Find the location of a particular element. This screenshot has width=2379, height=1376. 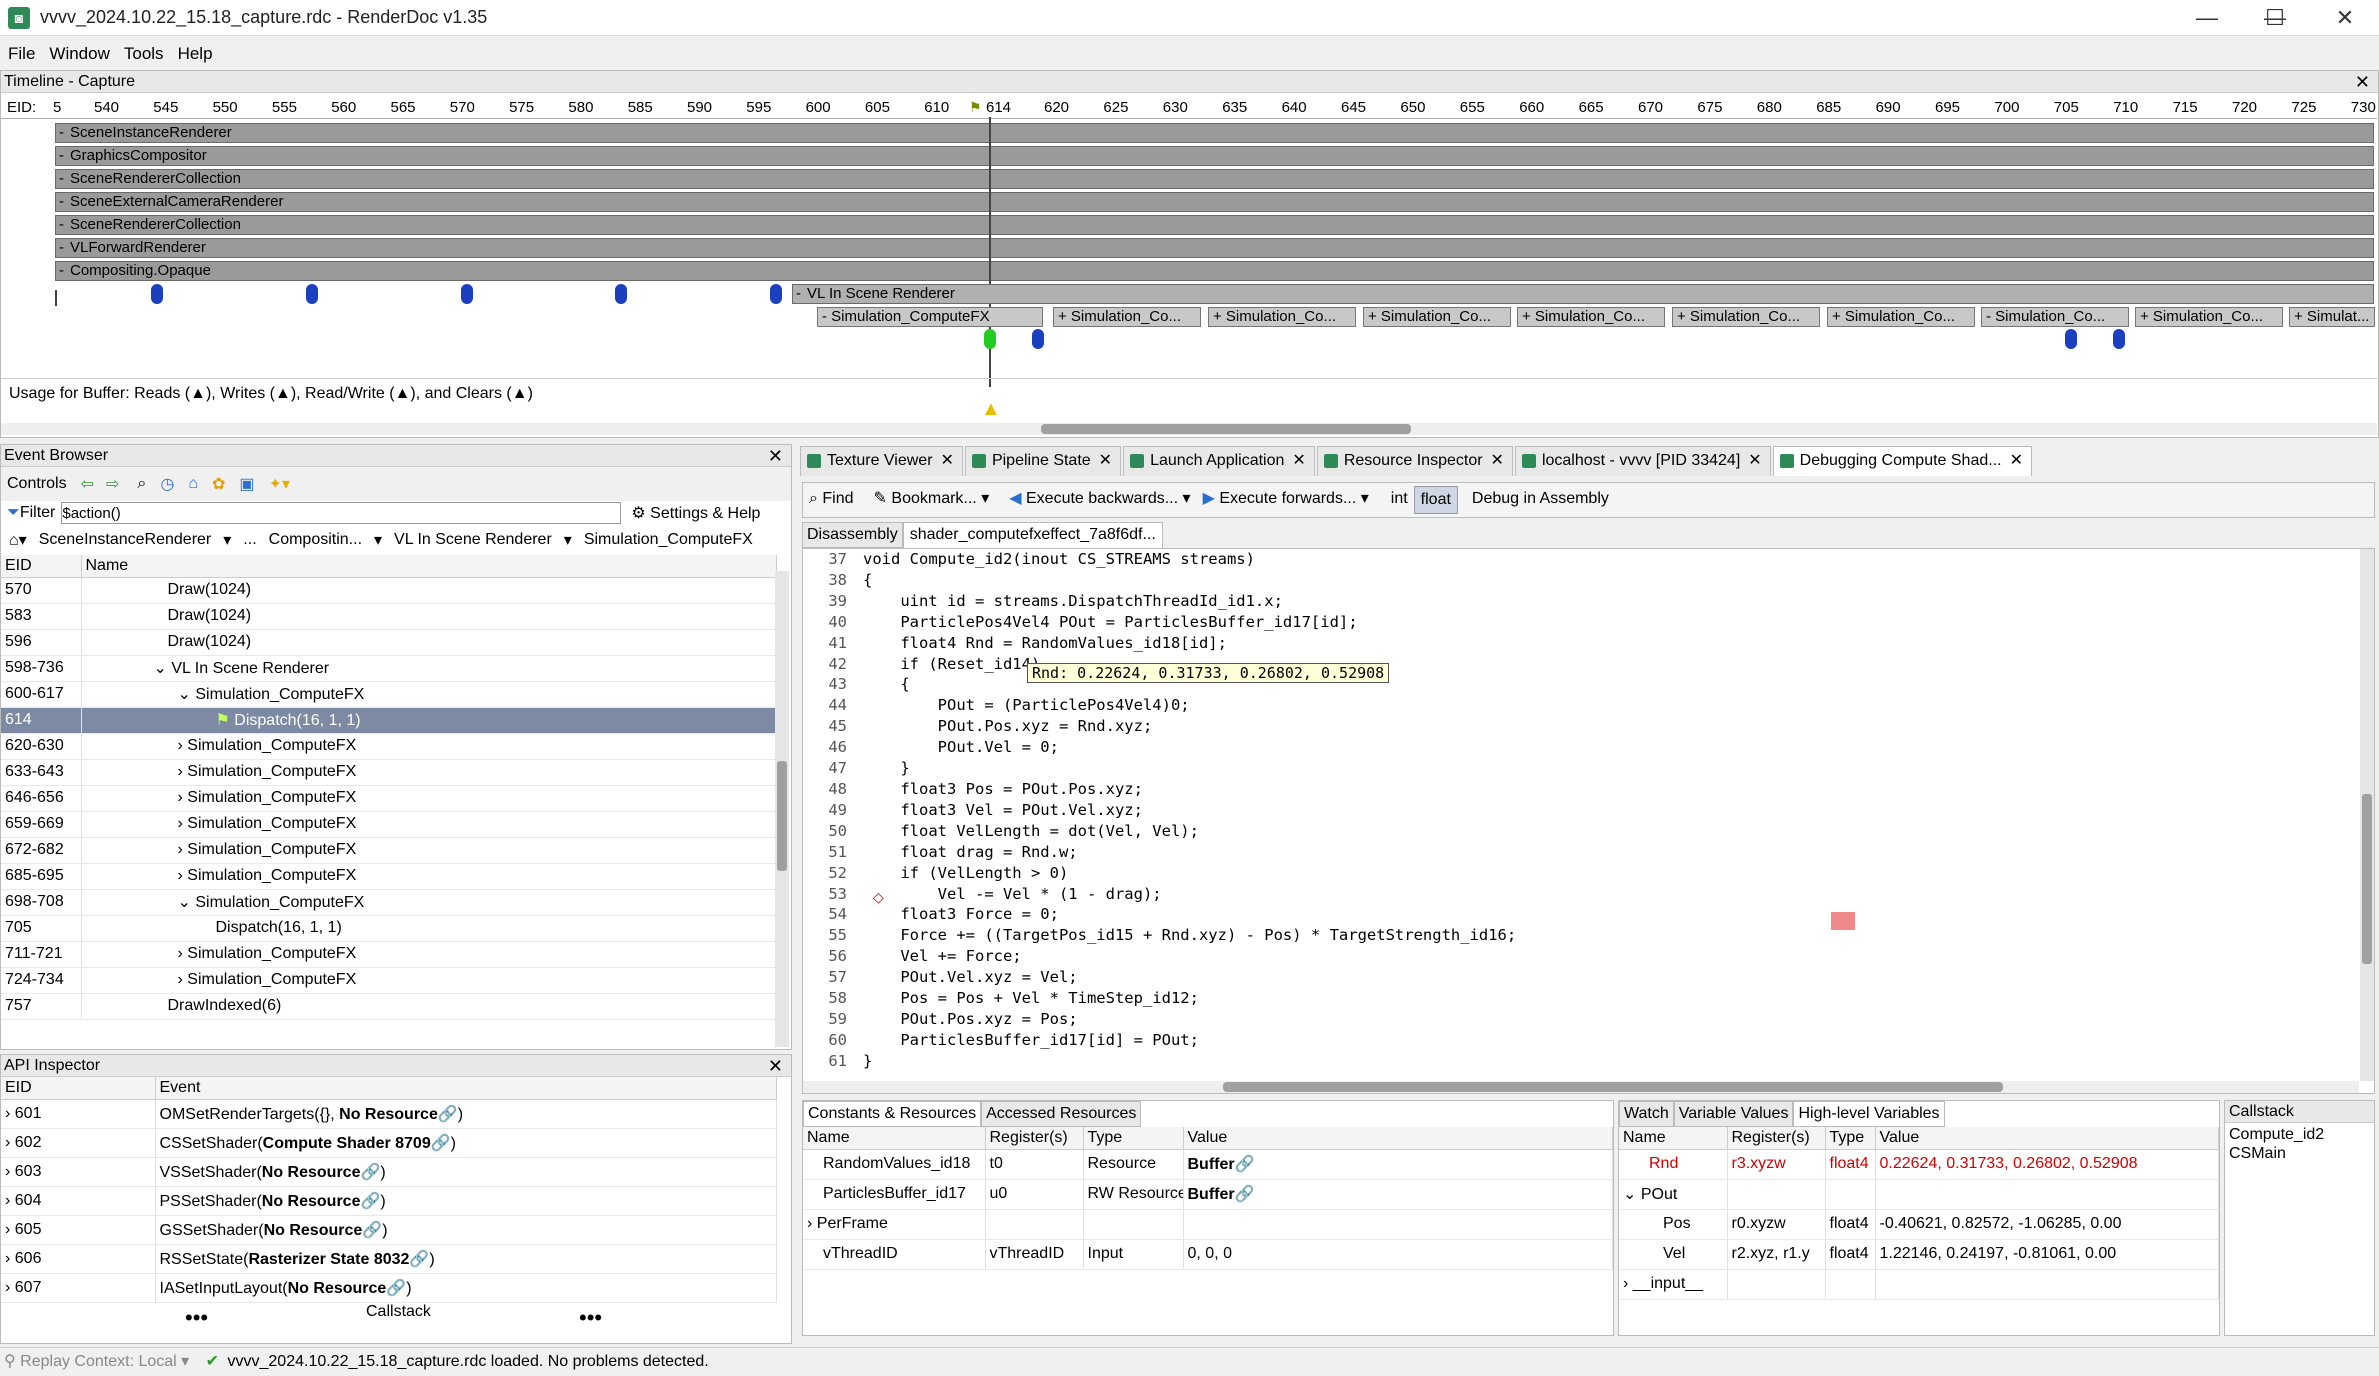

timeline-row: VLForwardRenderer is located at coordinates (1214, 248).